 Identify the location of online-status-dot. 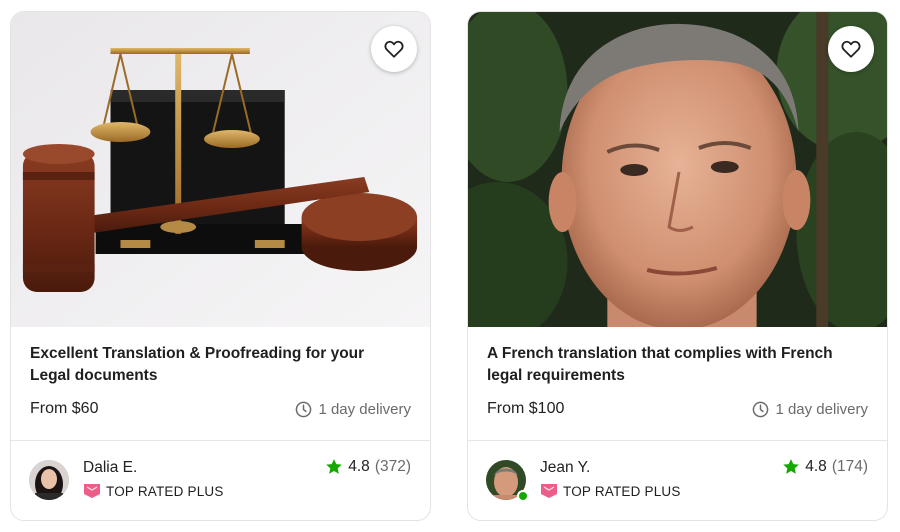
(523, 496).